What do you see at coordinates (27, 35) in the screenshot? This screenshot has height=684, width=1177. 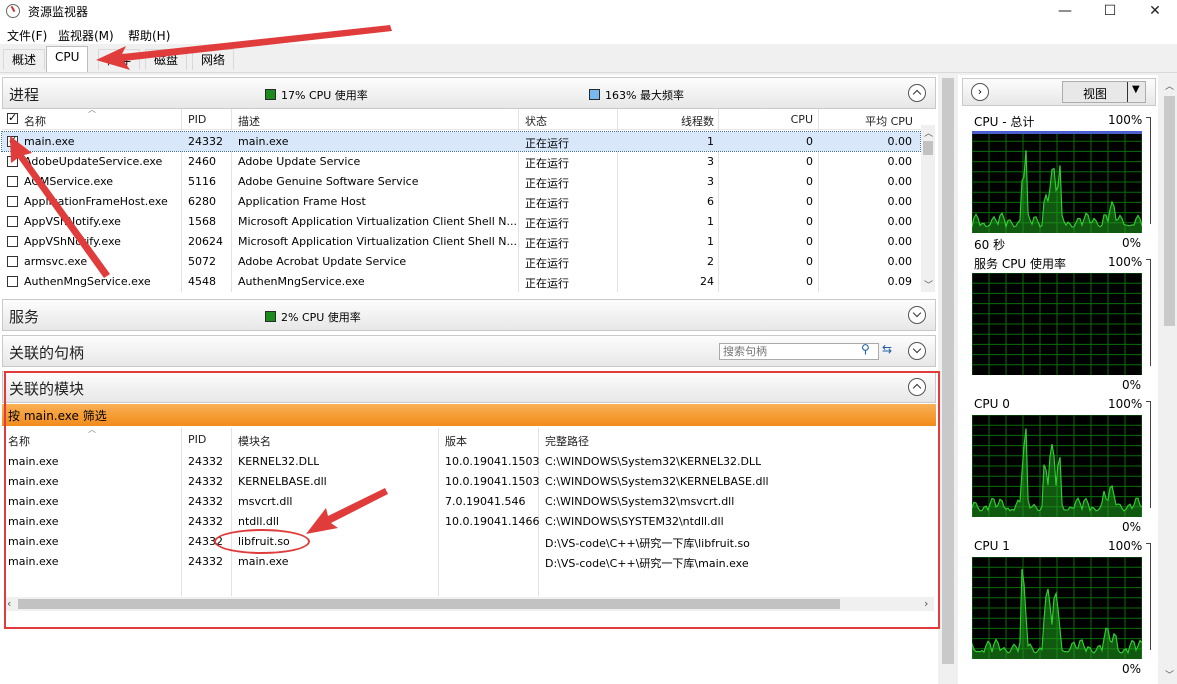 I see `menu-file: 文件(F)` at bounding box center [27, 35].